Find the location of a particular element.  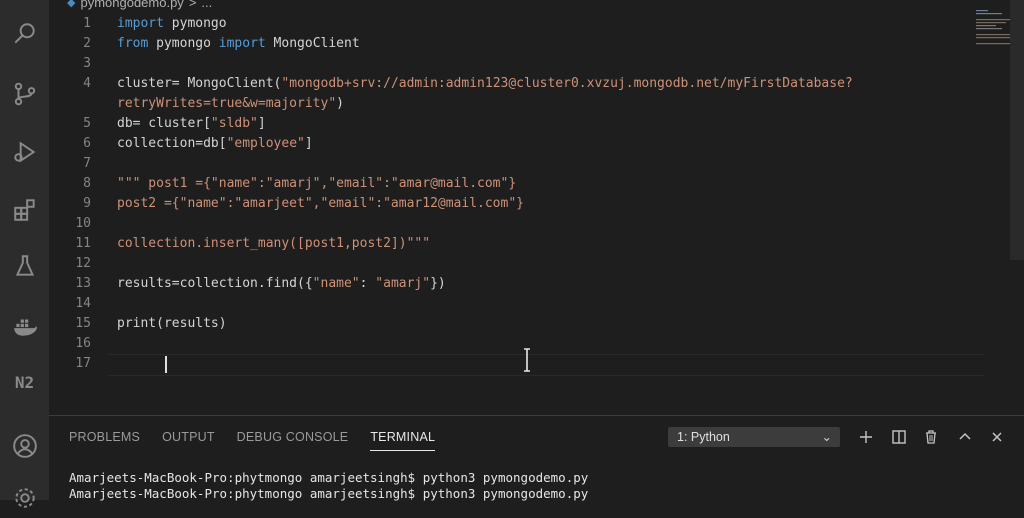

code-token: : is located at coordinates (367, 283).